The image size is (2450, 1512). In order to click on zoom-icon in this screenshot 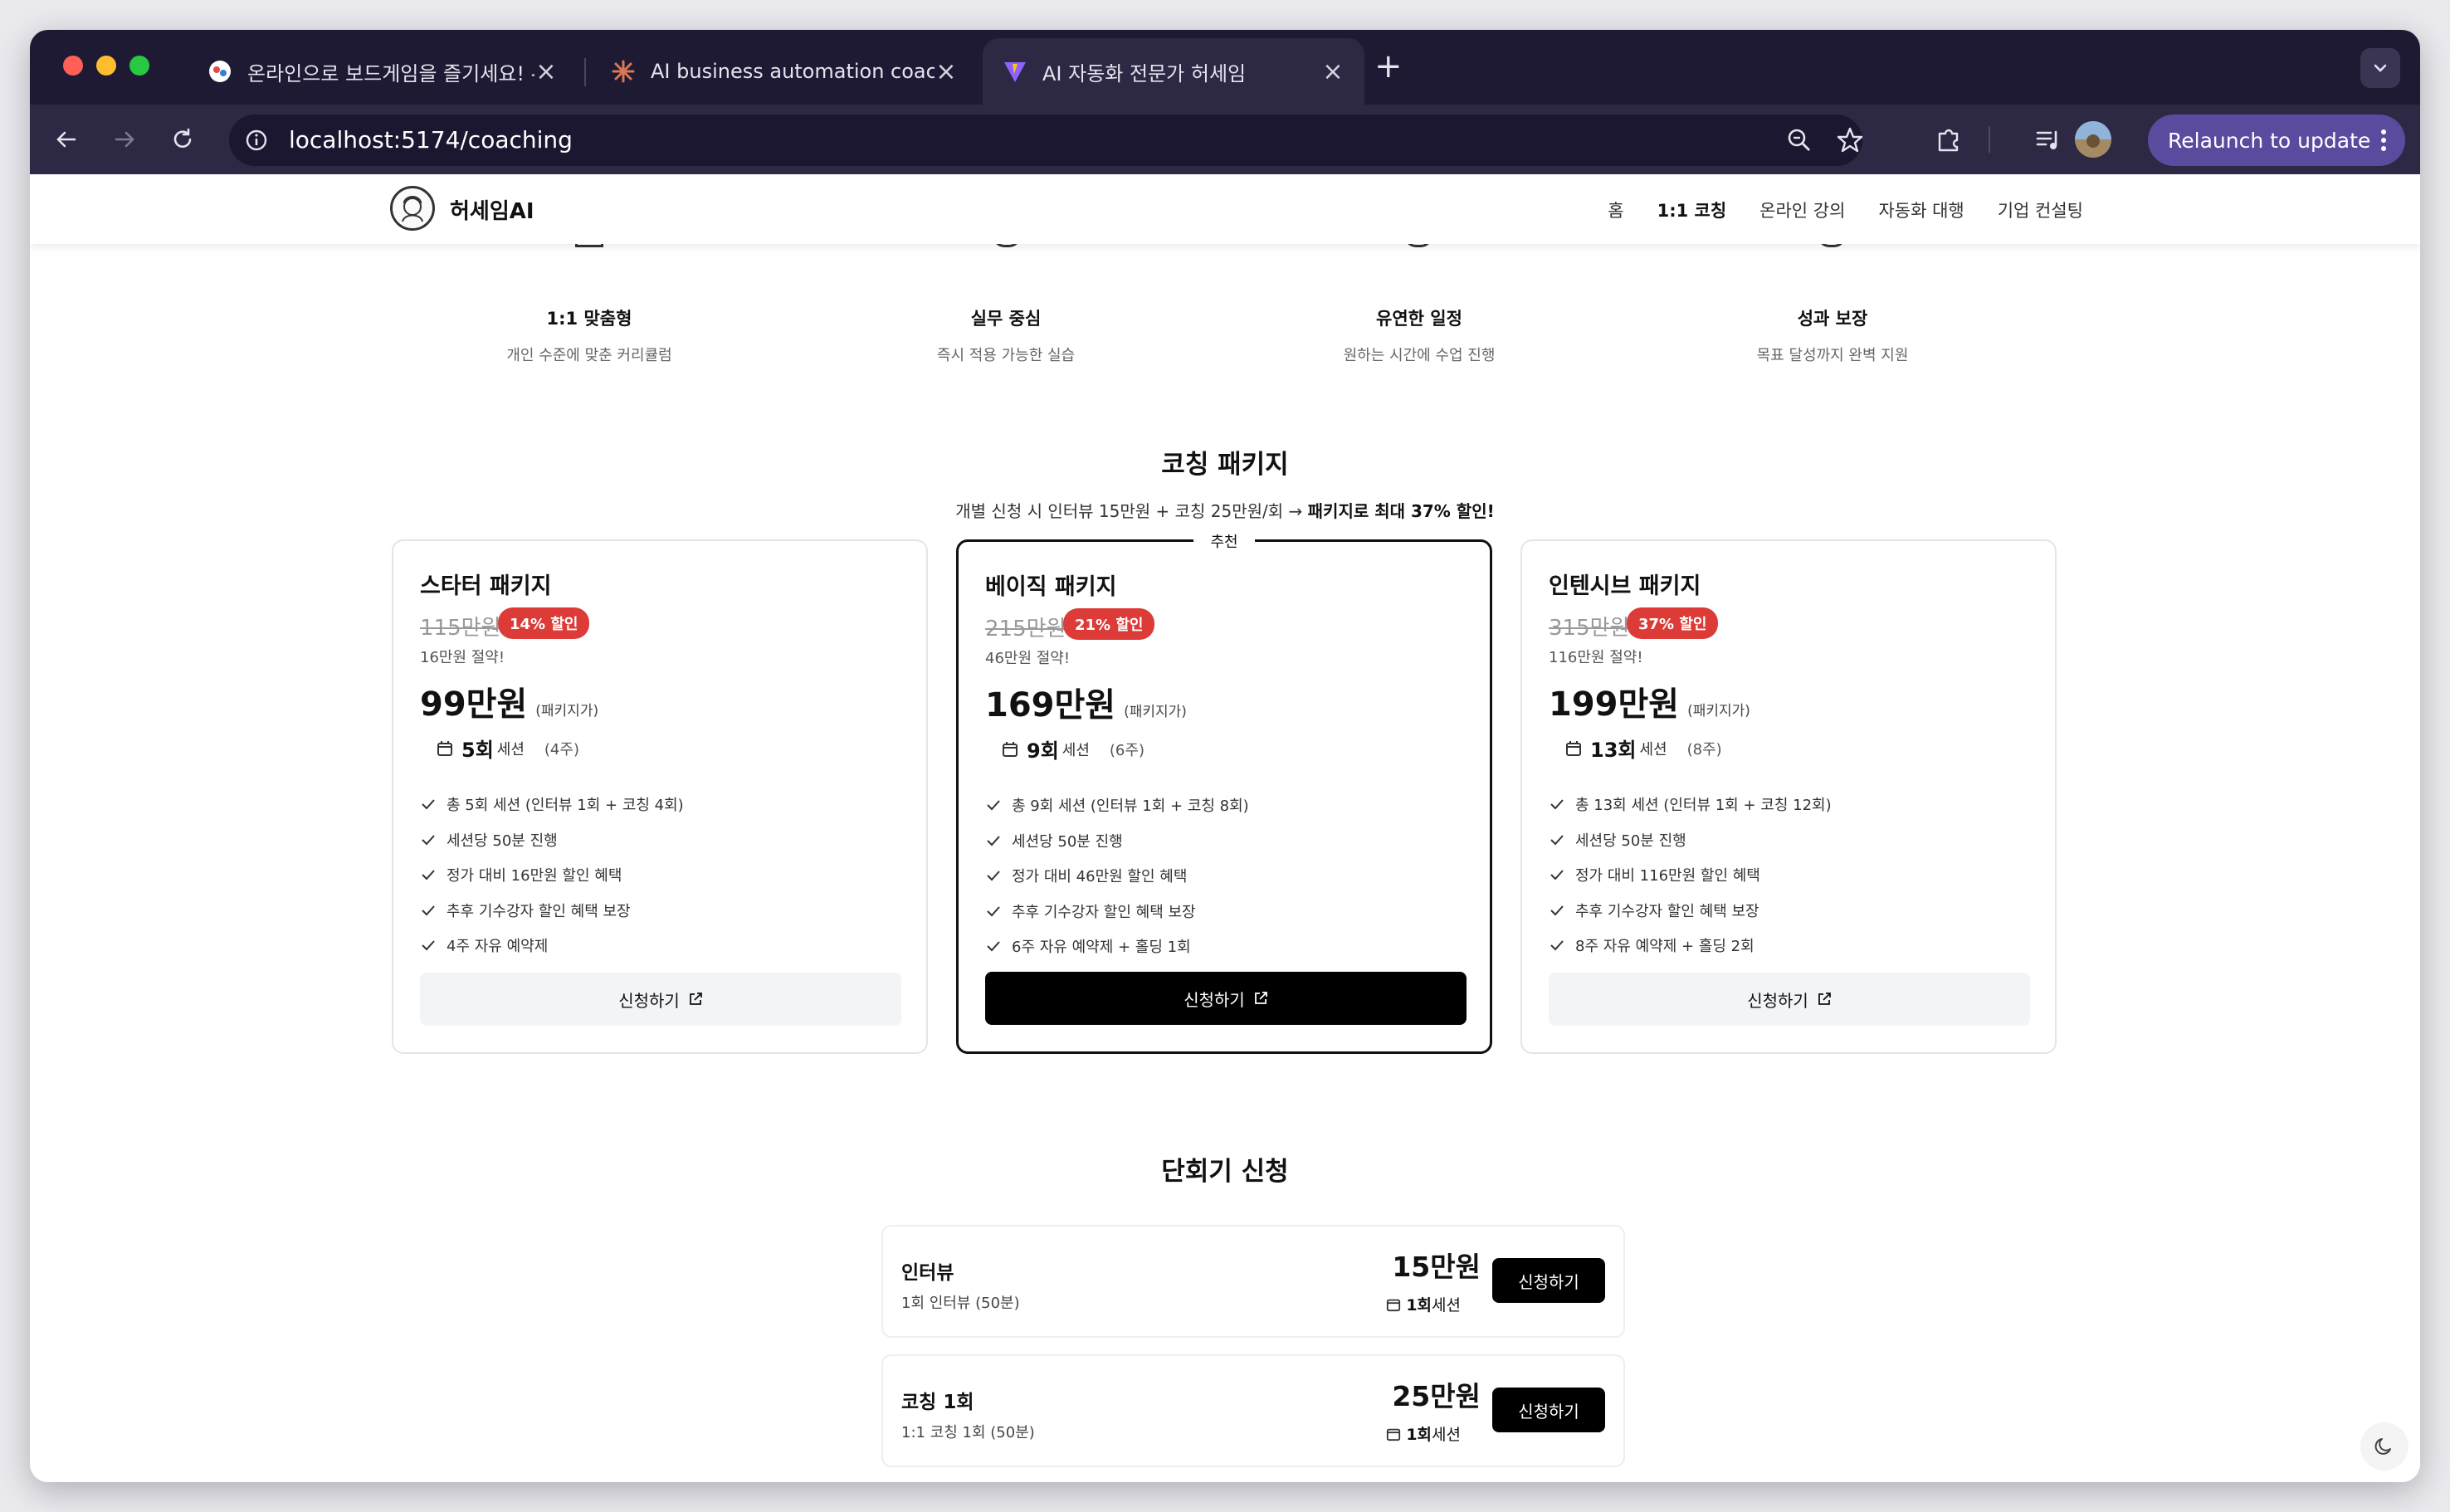, I will do `click(1799, 140)`.